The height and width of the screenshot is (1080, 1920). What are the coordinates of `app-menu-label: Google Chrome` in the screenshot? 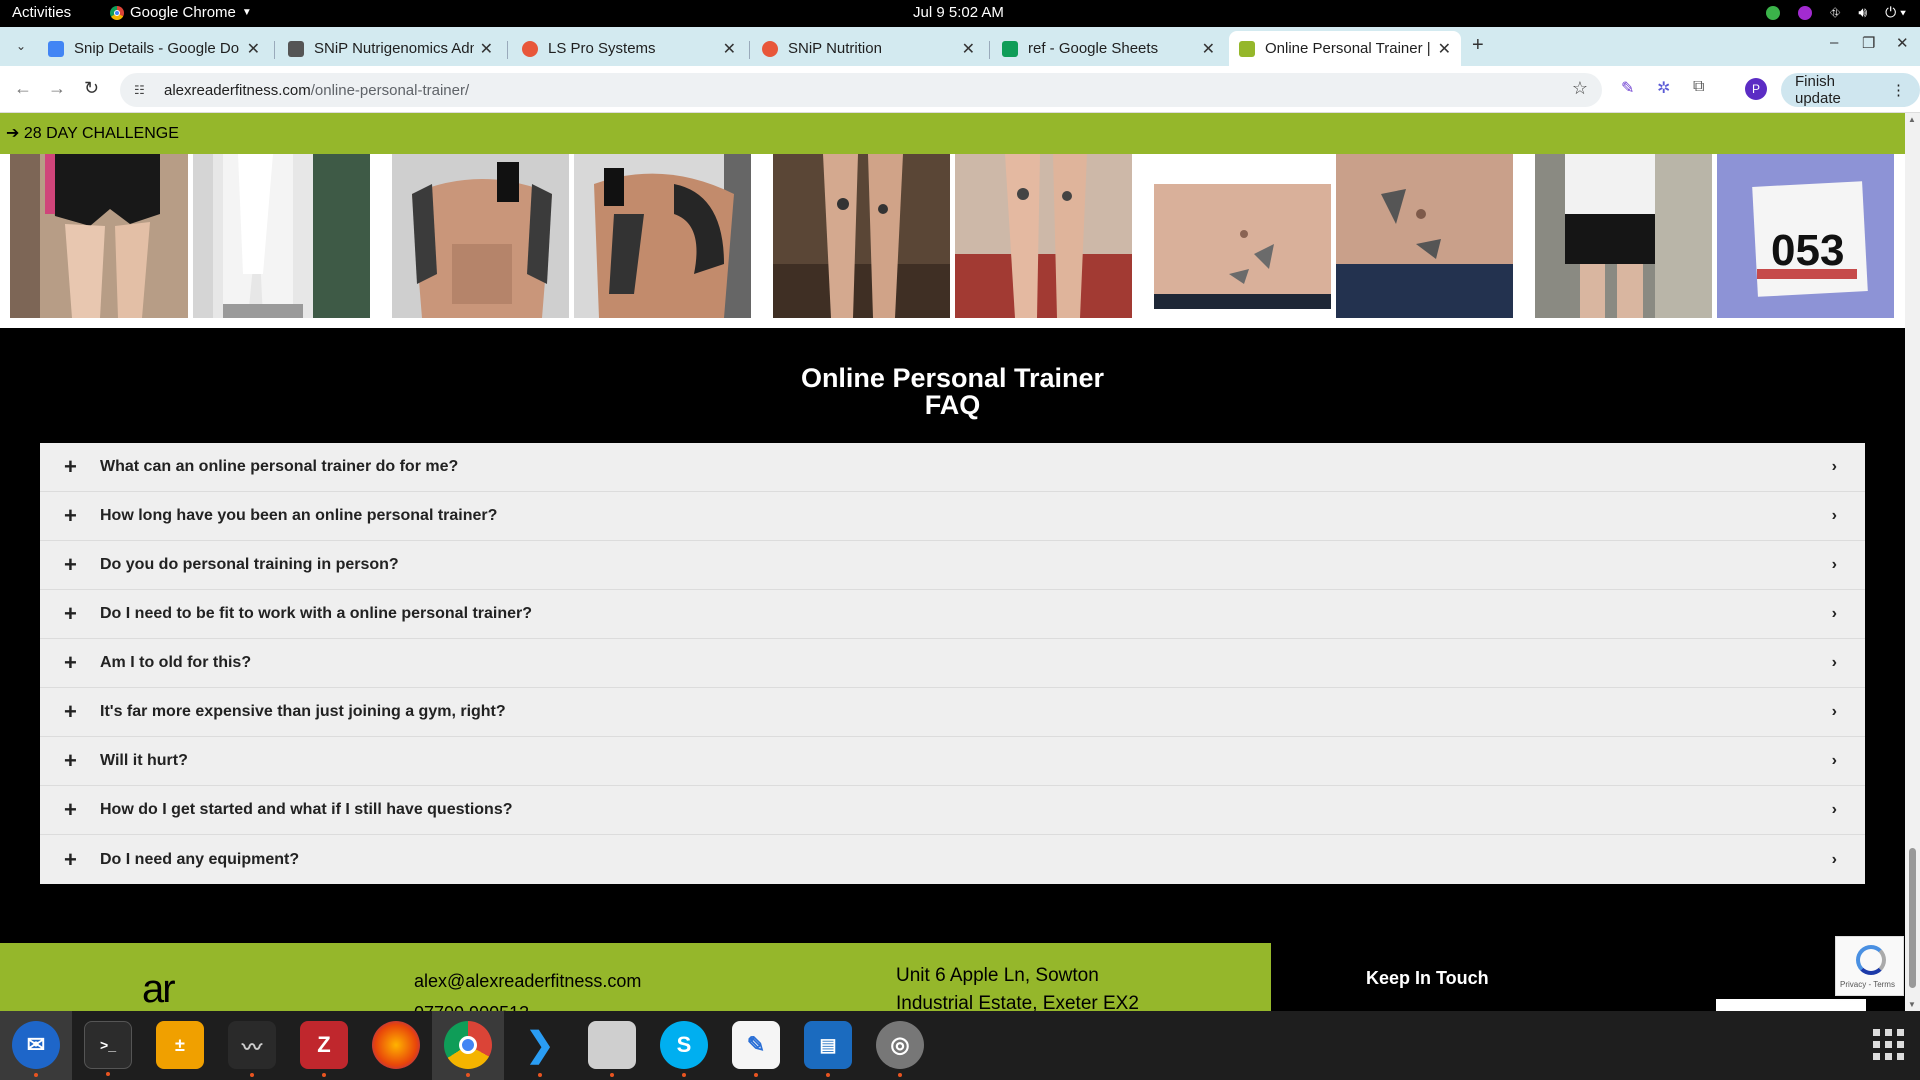 It's located at (183, 12).